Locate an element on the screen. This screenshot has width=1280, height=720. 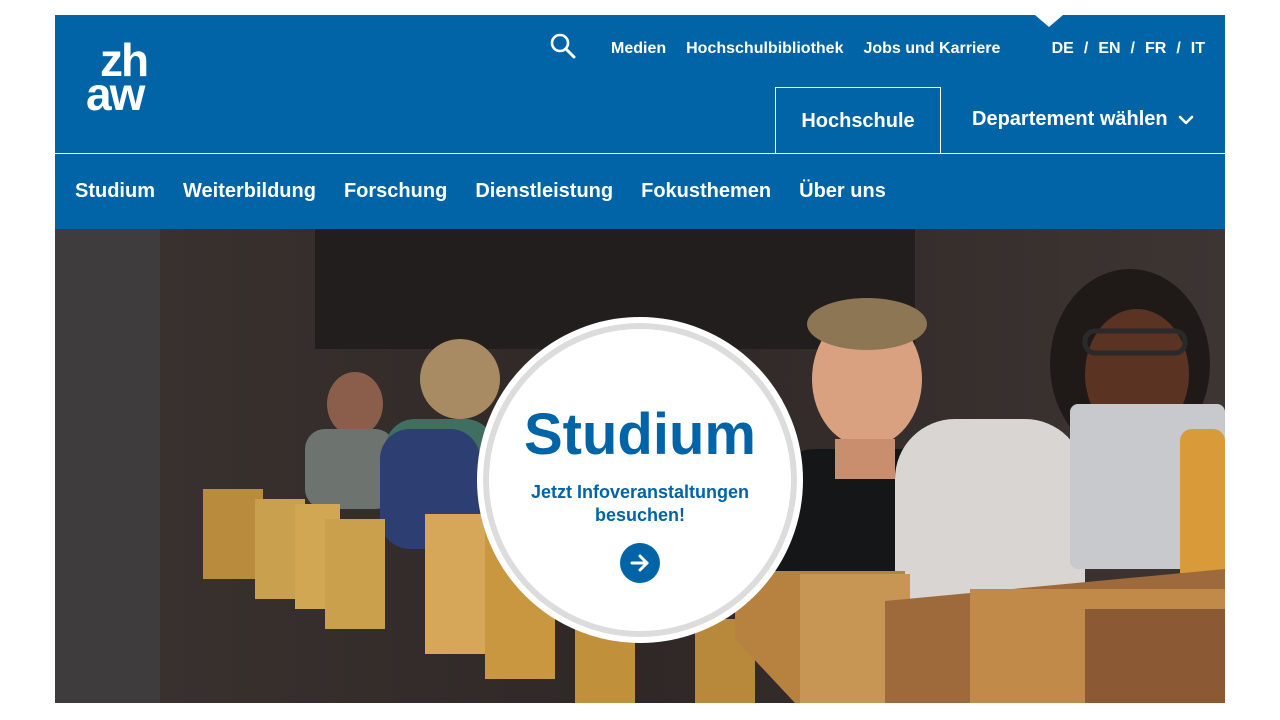
nav-studium: Studium is located at coordinates (115, 191).